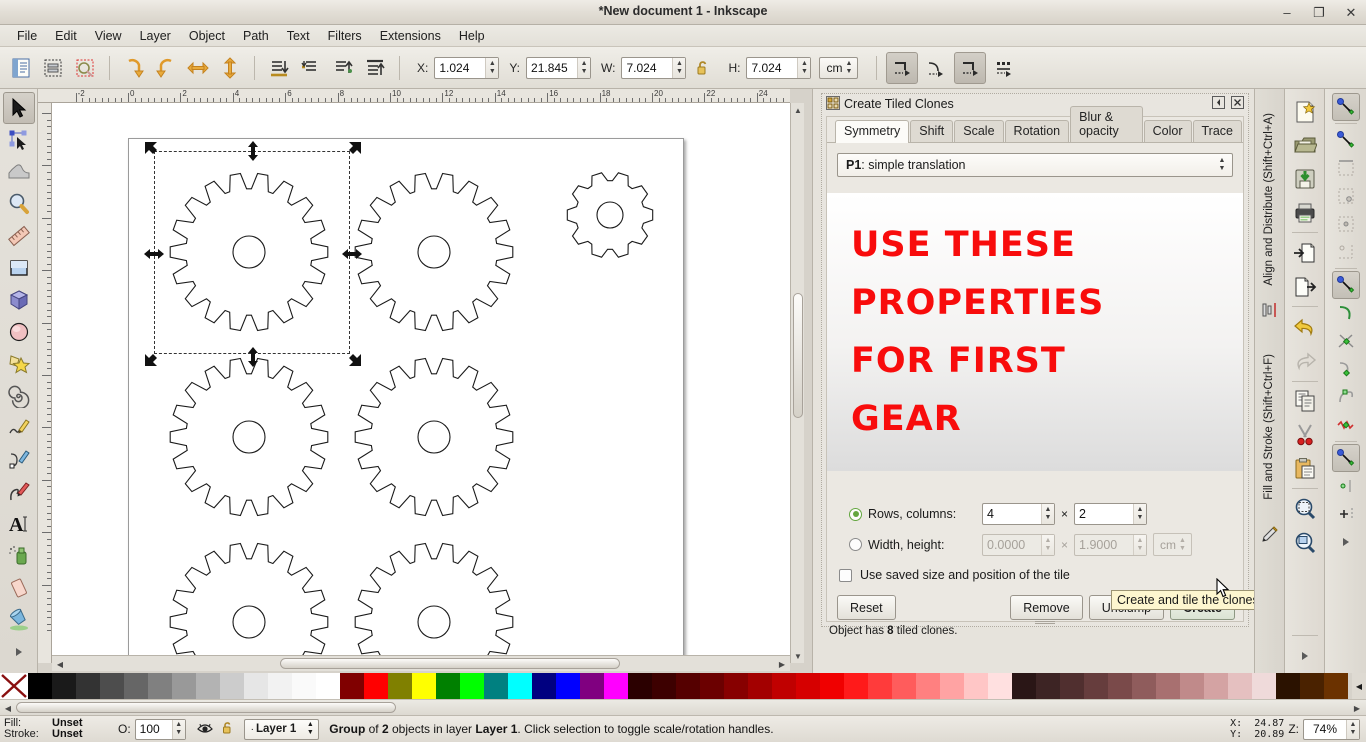 Image resolution: width=1366 pixels, height=742 pixels. What do you see at coordinates (872, 131) in the screenshot?
I see `tab-symmetry: Symmetry` at bounding box center [872, 131].